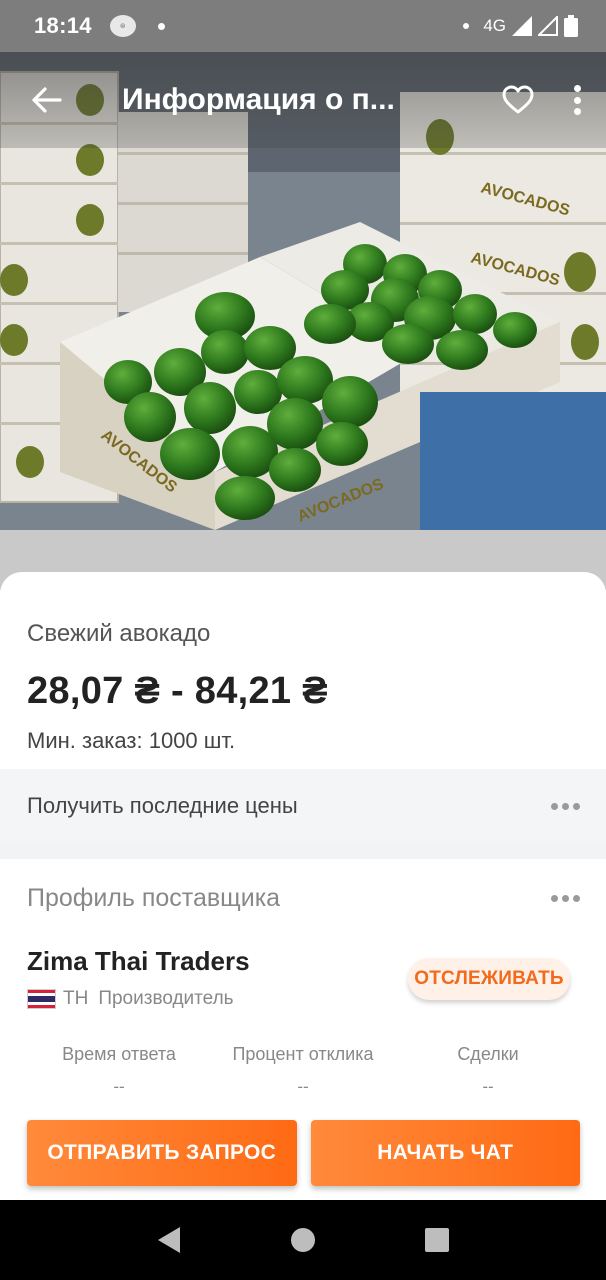 The image size is (606, 1280). What do you see at coordinates (63, 25) in the screenshot?
I see `status-time: 18:14` at bounding box center [63, 25].